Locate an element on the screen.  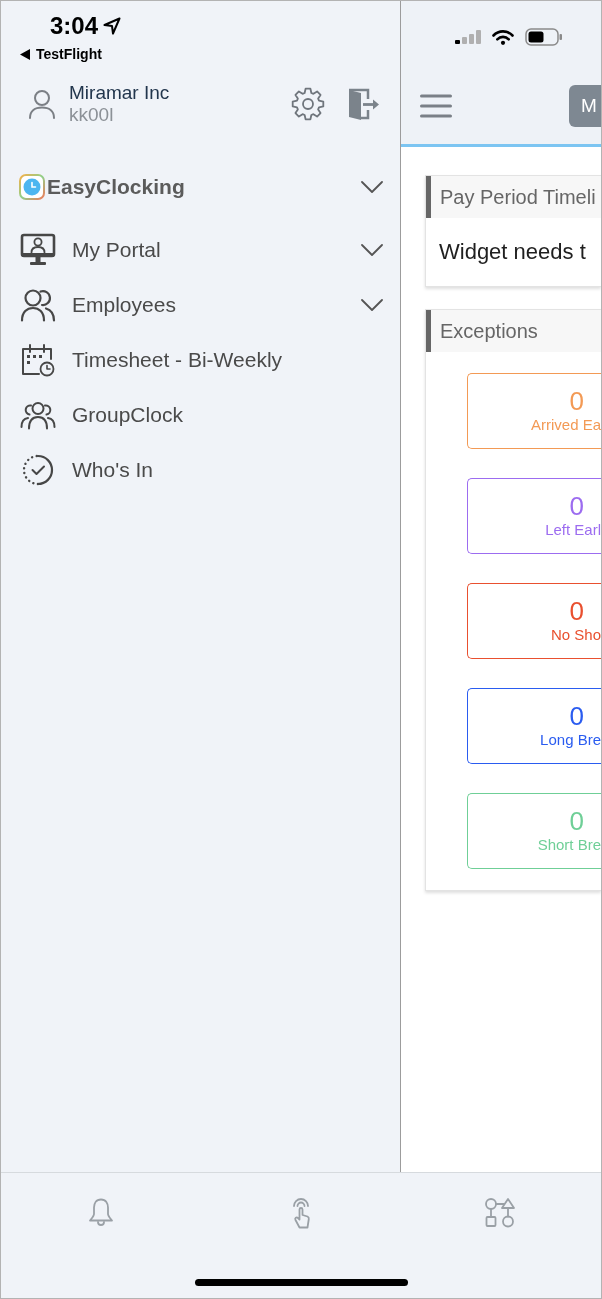
header-button: M is located at coordinates (585, 106).